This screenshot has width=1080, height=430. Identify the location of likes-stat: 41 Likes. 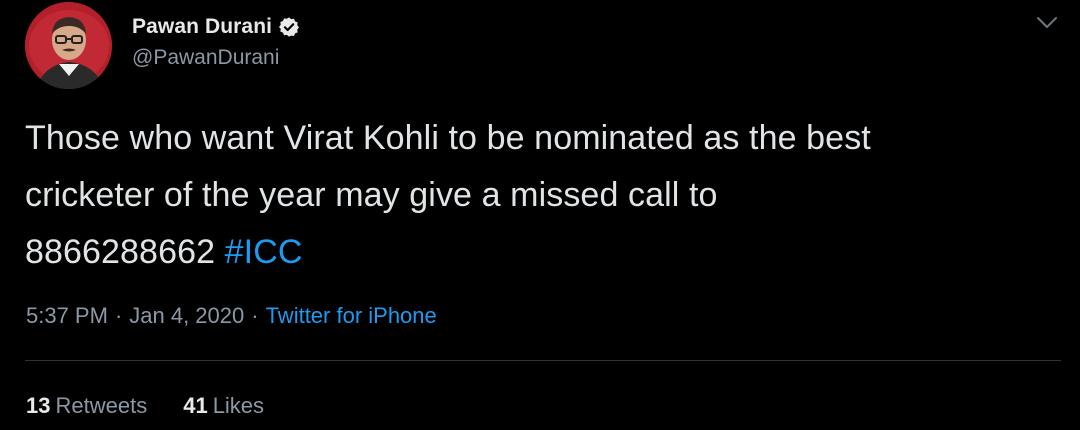
(223, 406).